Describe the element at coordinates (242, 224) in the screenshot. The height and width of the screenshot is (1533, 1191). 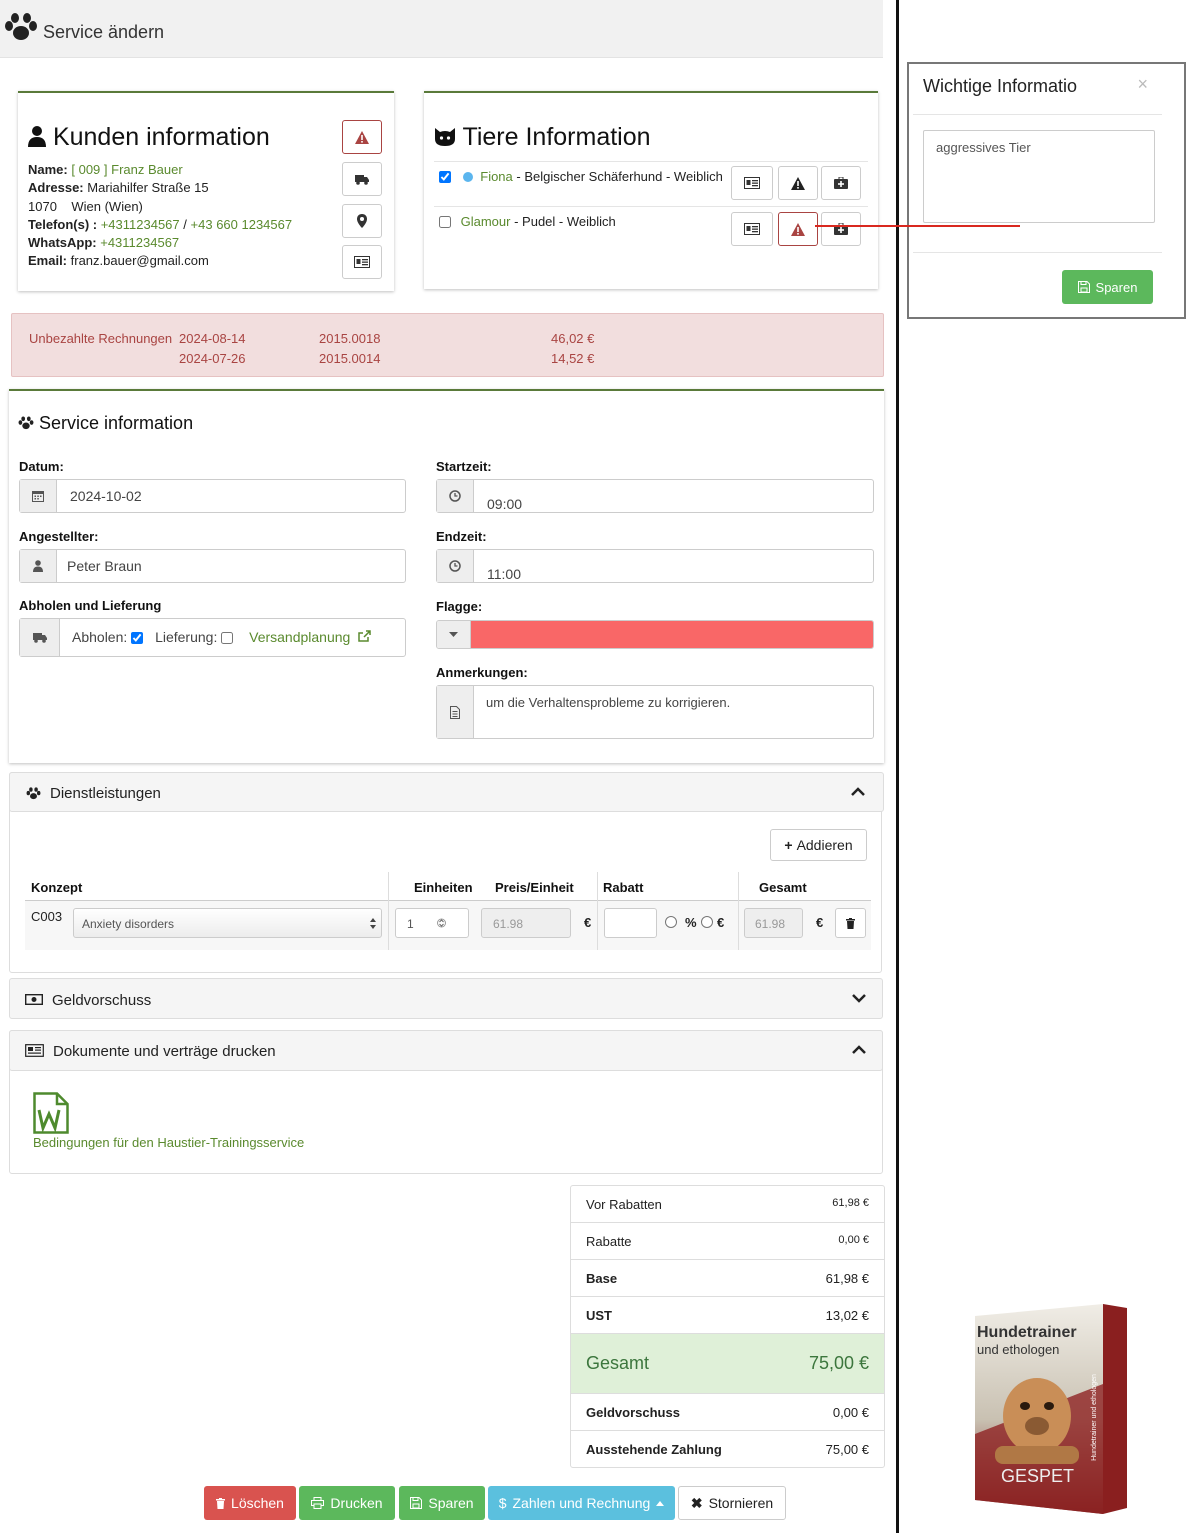
I see `phone-link-2: +43 660 1234567` at that location.